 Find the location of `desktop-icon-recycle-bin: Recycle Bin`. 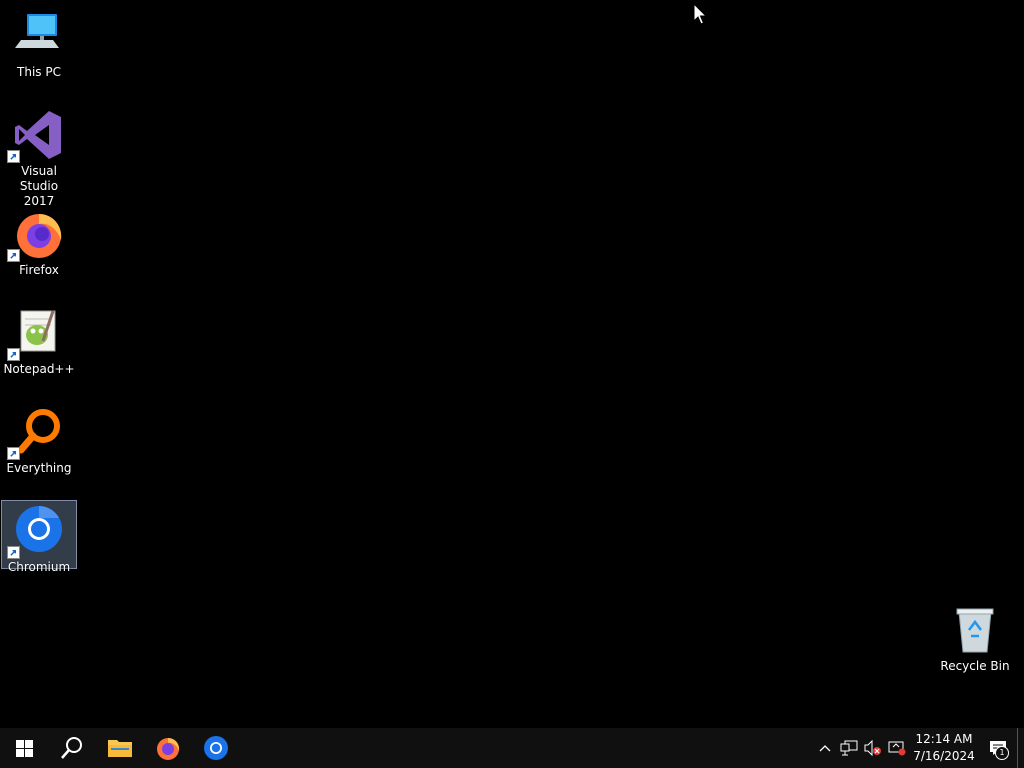

desktop-icon-recycle-bin: Recycle Bin is located at coordinates (975, 637).